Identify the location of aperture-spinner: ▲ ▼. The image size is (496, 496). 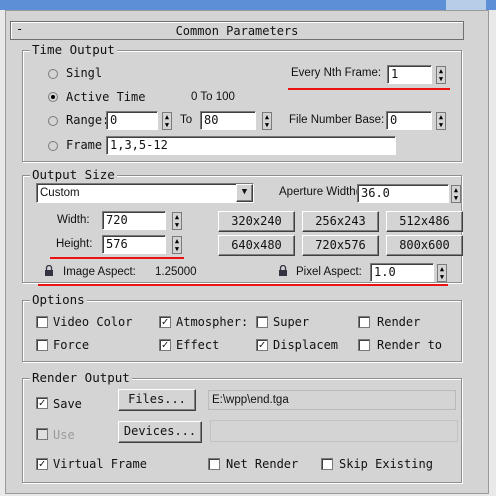
(456, 194).